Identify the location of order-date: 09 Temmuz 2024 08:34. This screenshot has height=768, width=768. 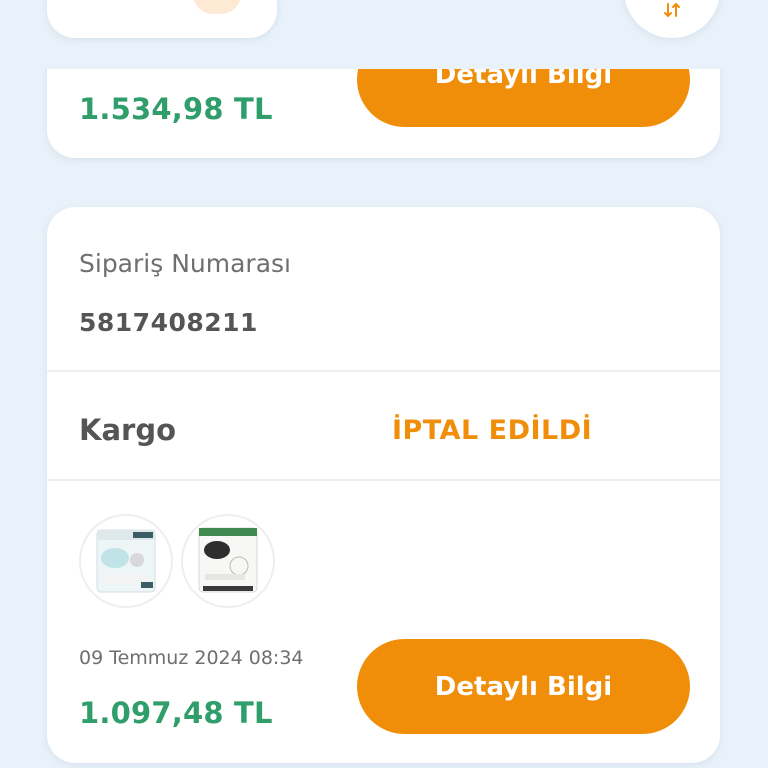
(191, 658).